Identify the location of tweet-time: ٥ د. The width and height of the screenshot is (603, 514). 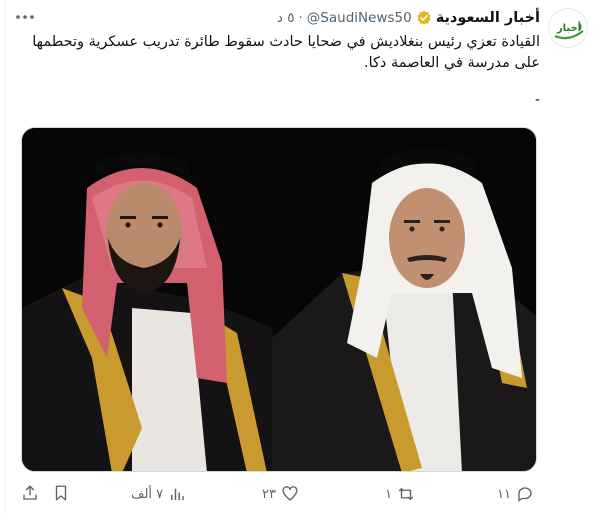
(286, 18).